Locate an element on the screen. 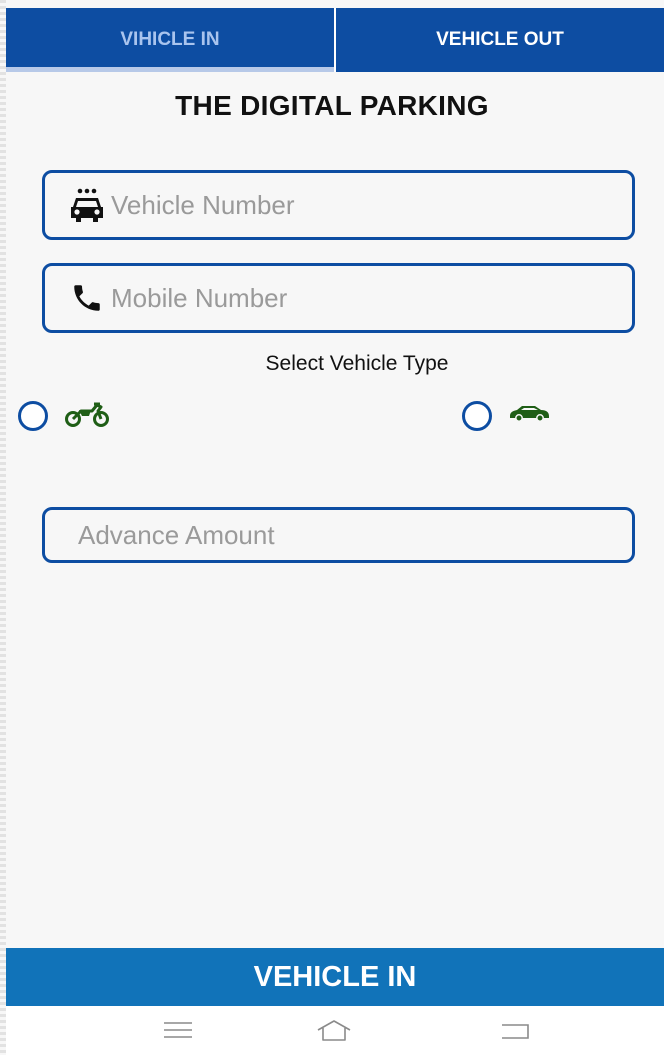 This screenshot has height=1055, width=664. tab-vehicle-out: VEHICLE OUT is located at coordinates (500, 40).